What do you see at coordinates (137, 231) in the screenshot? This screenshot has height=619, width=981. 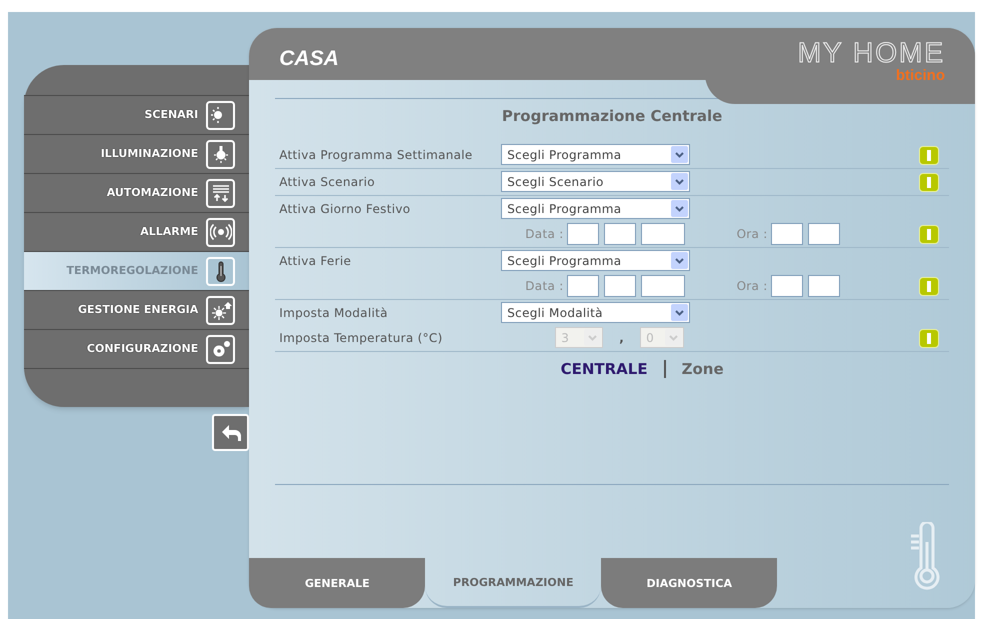 I see `sidebar-item: ALLARME` at bounding box center [137, 231].